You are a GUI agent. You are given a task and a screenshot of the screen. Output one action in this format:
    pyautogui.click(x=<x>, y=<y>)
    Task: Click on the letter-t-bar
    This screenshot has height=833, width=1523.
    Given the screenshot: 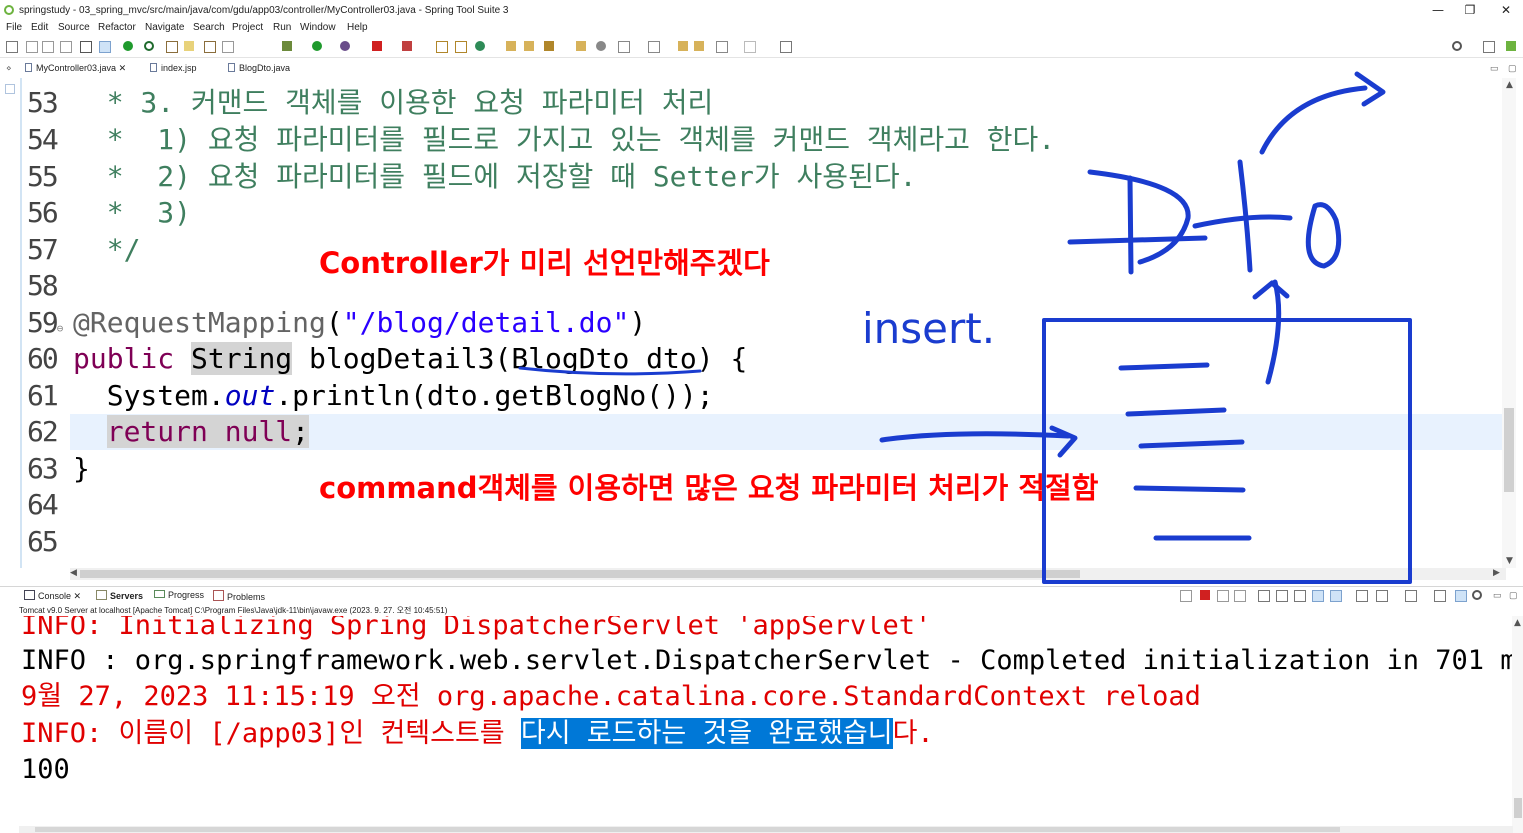 What is the action you would take?
    pyautogui.click(x=1242, y=221)
    